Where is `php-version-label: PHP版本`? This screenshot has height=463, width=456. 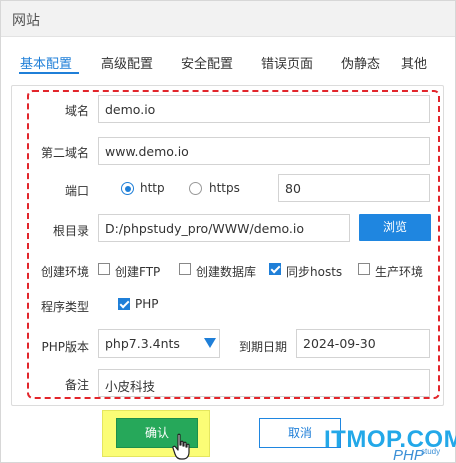
php-version-label: PHP版本 is located at coordinates (65, 347).